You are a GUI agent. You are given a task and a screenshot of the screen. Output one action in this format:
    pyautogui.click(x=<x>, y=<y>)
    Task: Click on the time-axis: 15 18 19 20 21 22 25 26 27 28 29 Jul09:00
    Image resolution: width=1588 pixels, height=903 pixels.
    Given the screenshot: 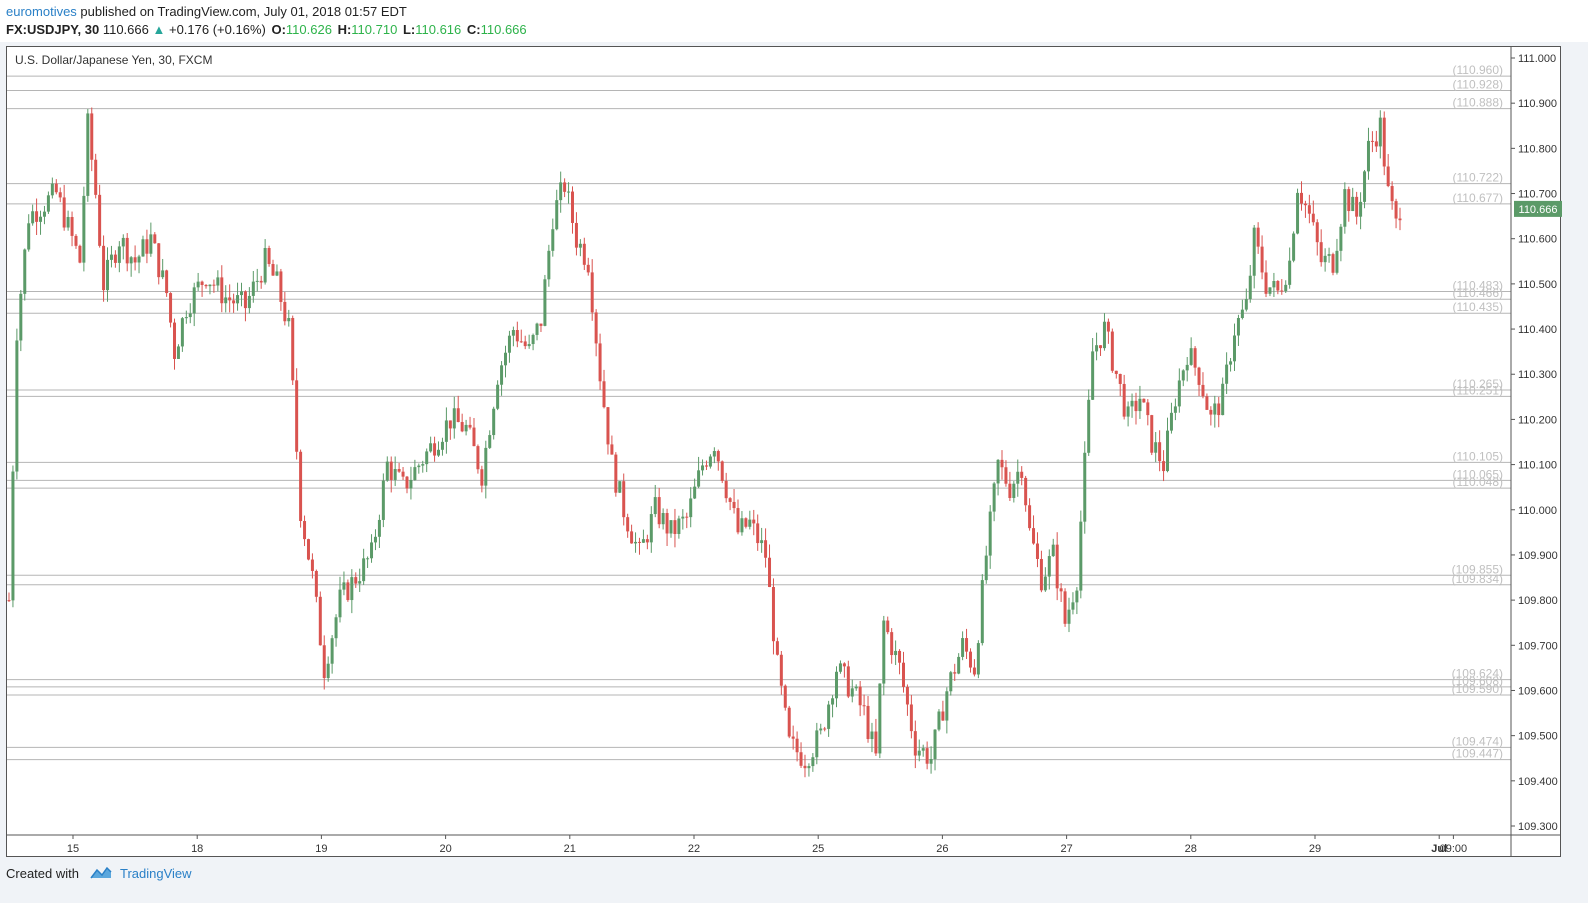 What is the action you would take?
    pyautogui.click(x=767, y=845)
    